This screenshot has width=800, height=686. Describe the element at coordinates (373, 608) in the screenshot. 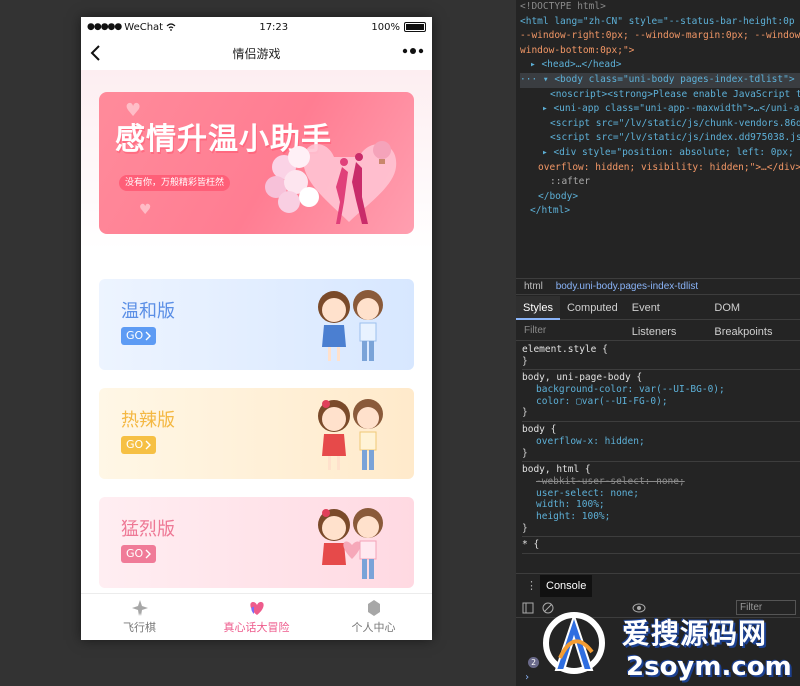

I see `user-icon` at that location.